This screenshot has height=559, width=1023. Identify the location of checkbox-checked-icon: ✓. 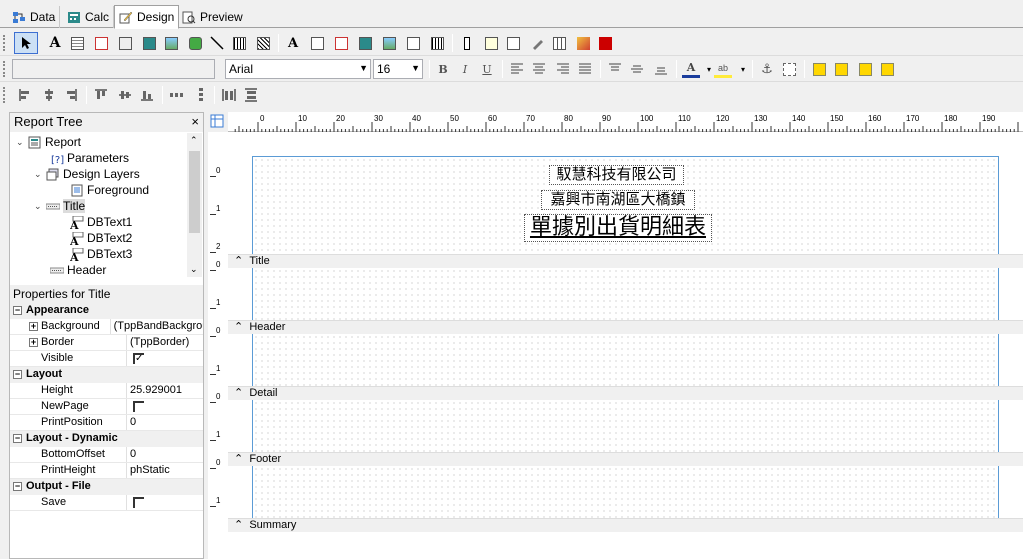
(138, 358).